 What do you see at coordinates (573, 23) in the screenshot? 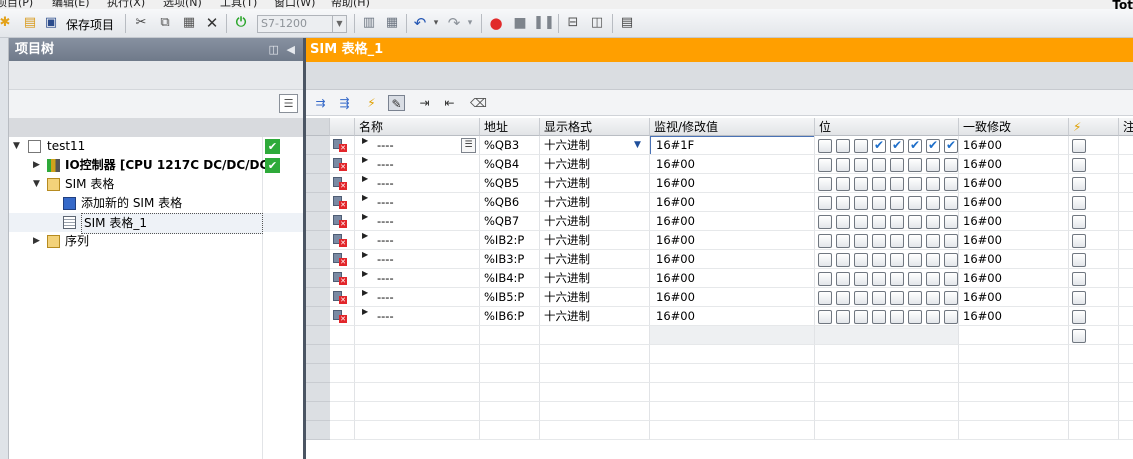
I see `split-horizontal-icon: ⊟` at bounding box center [573, 23].